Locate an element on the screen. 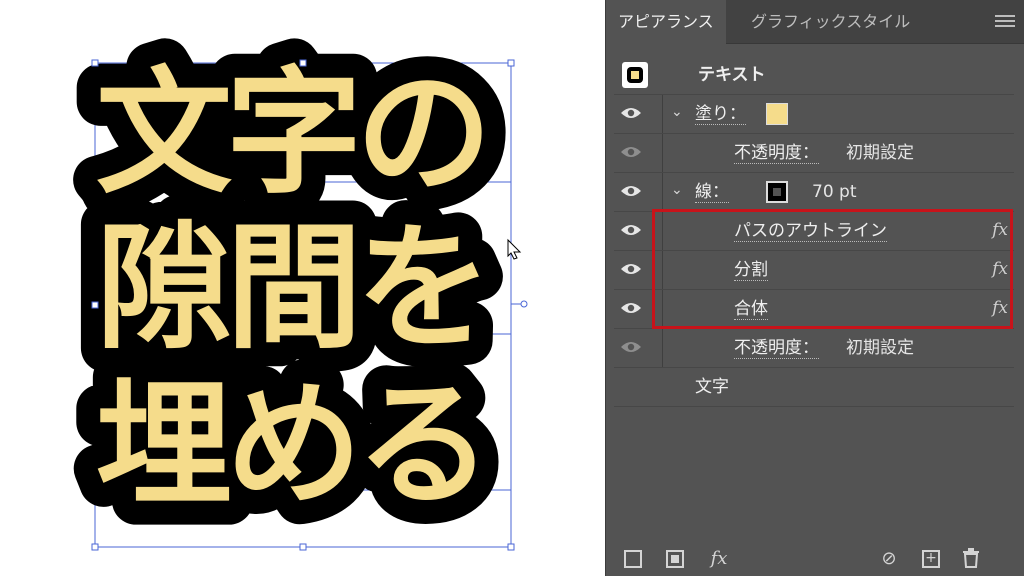 The width and height of the screenshot is (1024, 576). fill-opacity-row: 不透明度： 初期設定 is located at coordinates (814, 153).